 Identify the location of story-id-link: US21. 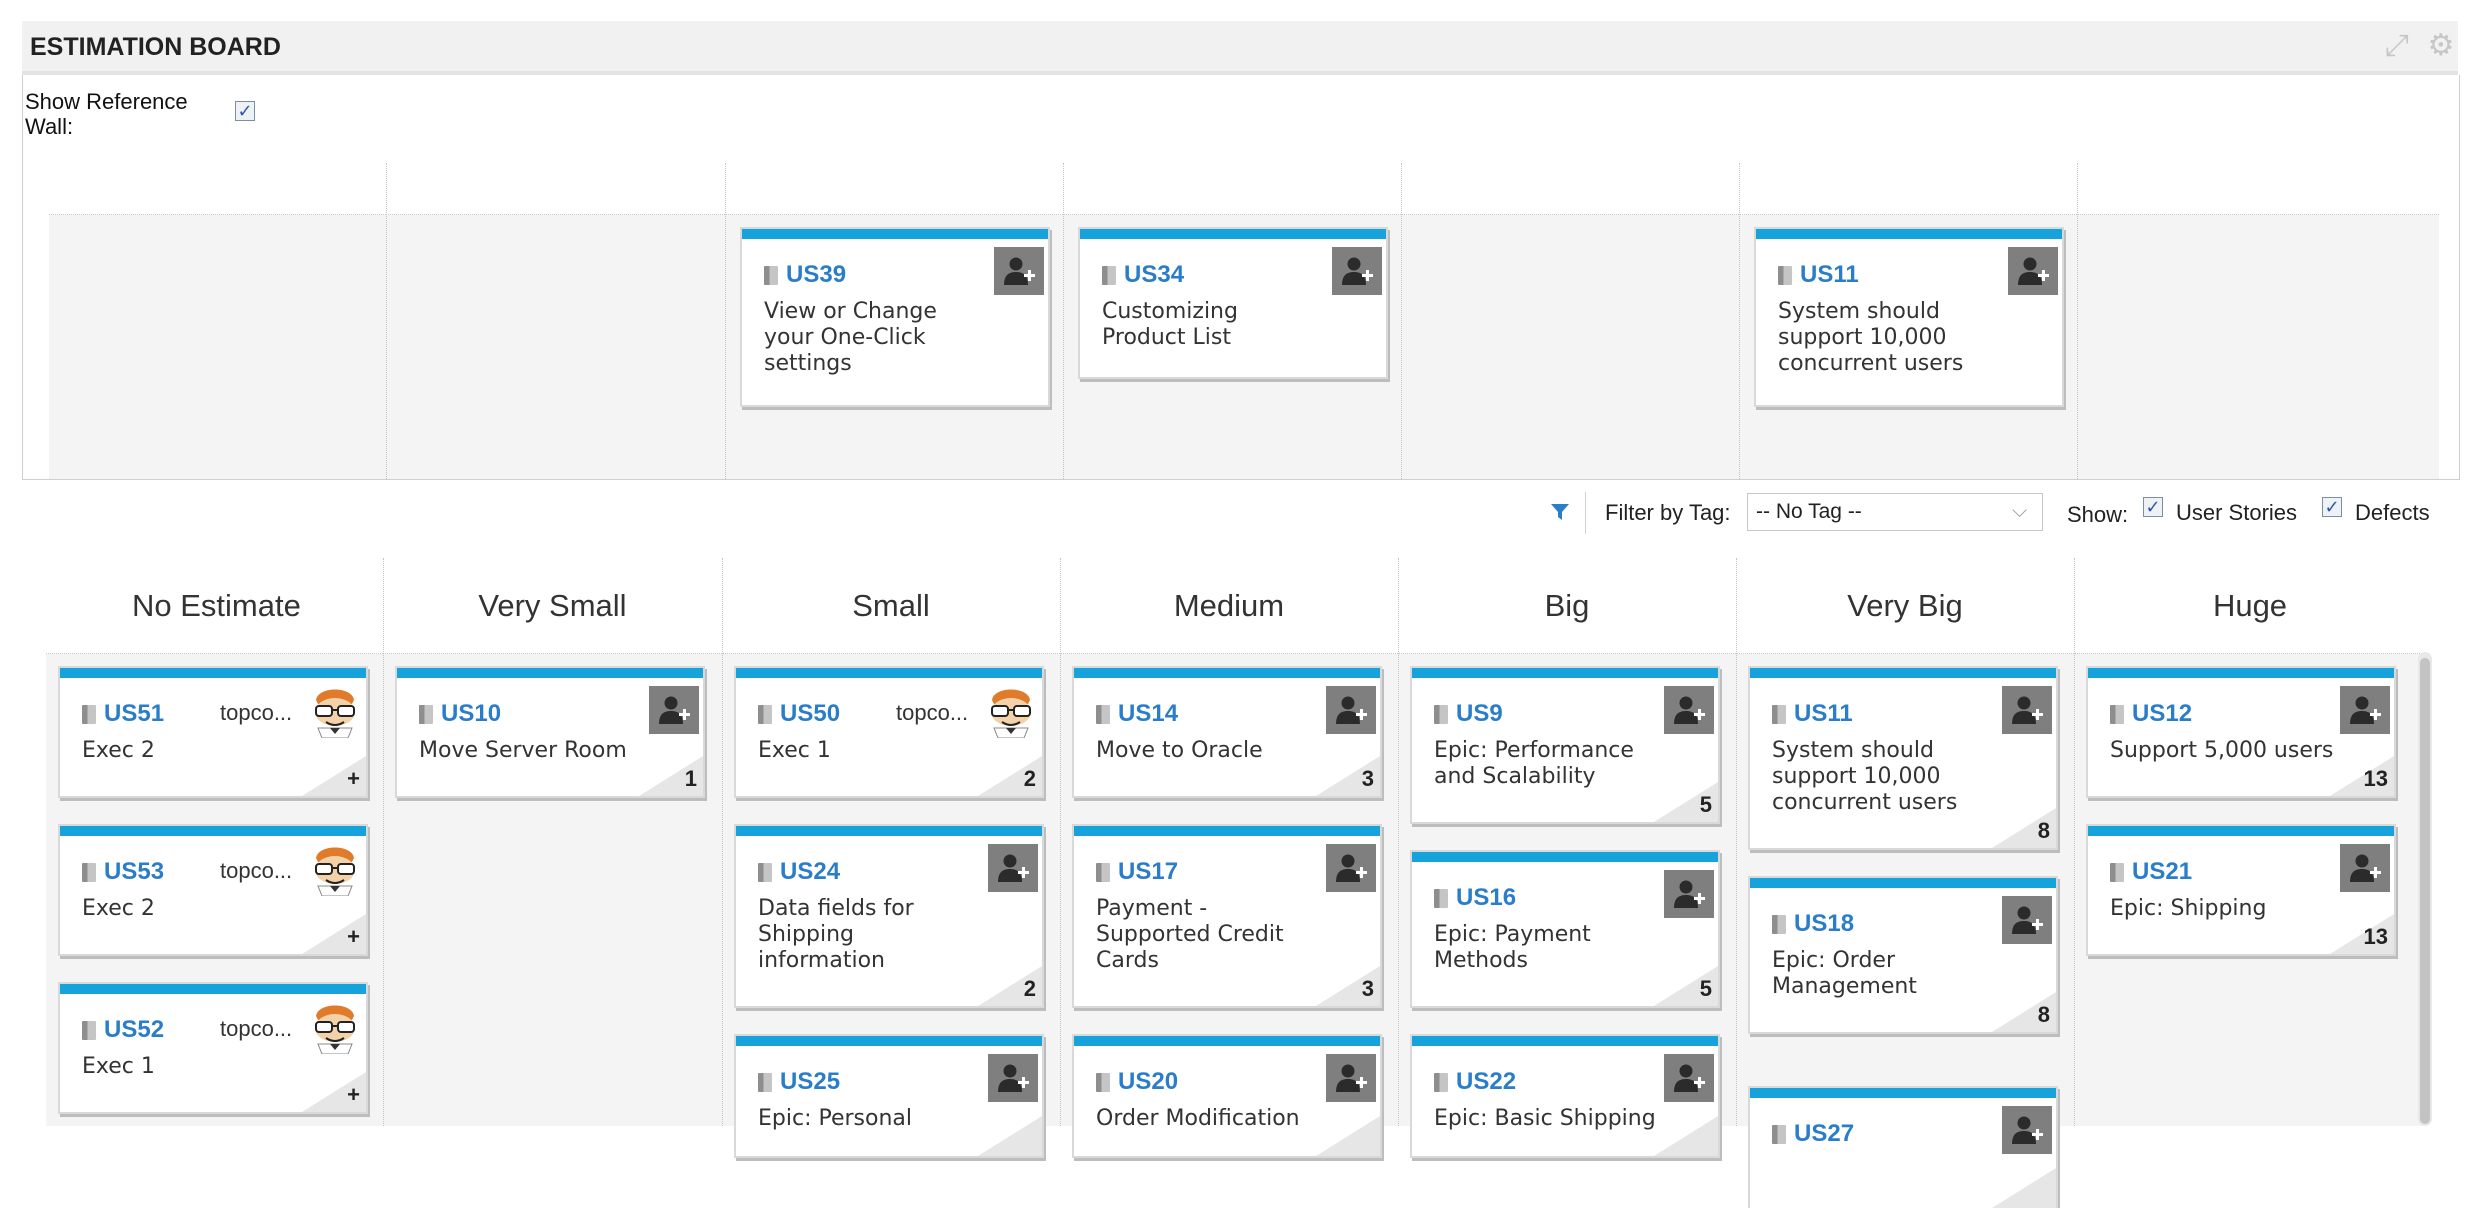
(2151, 872).